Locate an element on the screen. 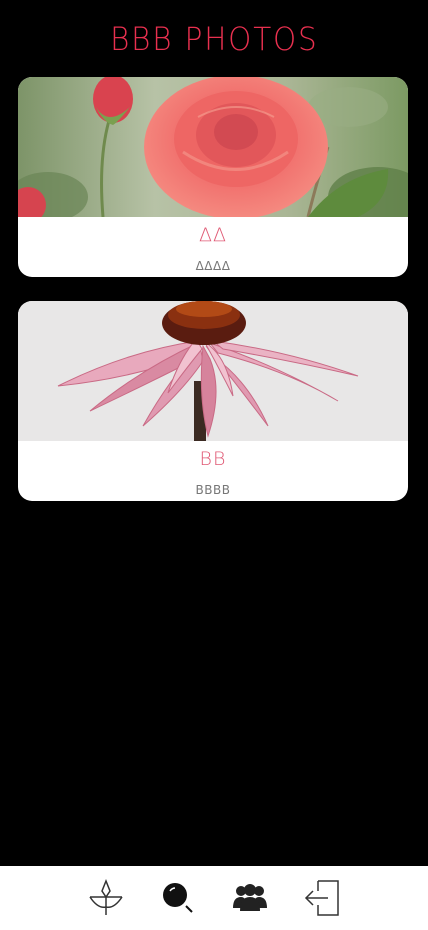  header: BBB PHOTOS is located at coordinates (214, 39).